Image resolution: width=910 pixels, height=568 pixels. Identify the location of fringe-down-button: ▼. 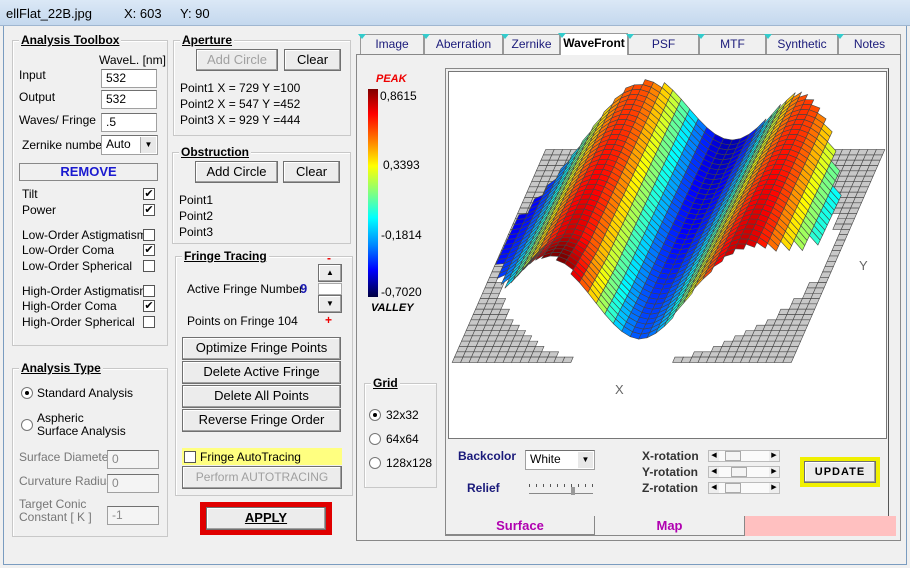
(330, 304).